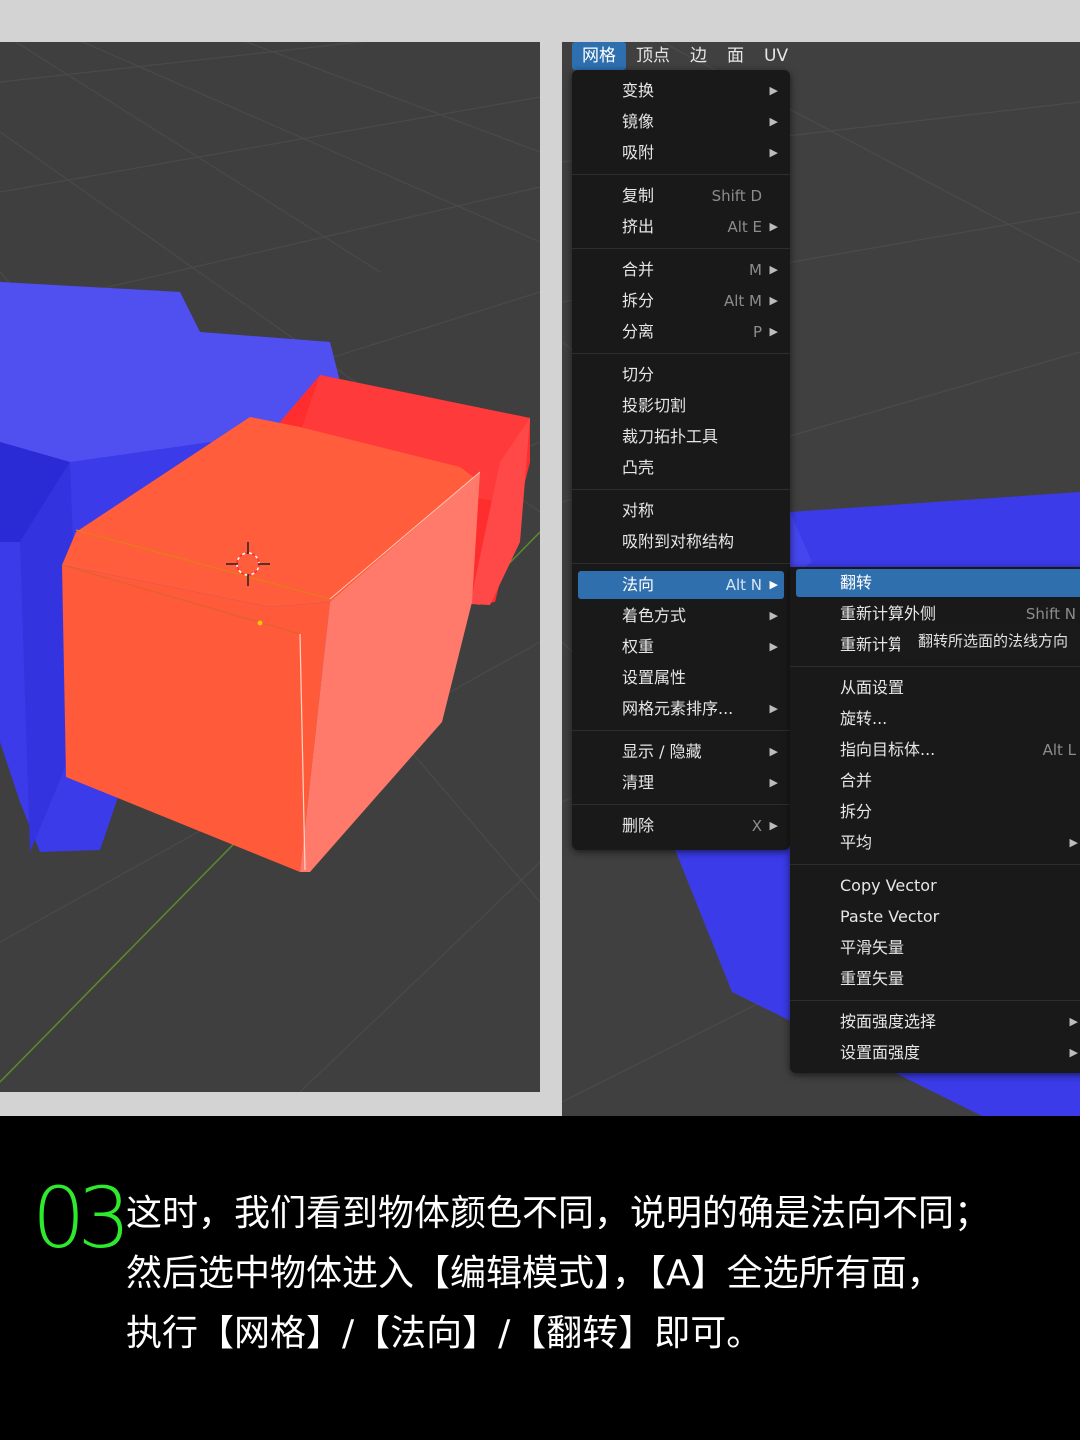  I want to click on menubar: 网格 顶点 边 面 UV, so click(685, 56).